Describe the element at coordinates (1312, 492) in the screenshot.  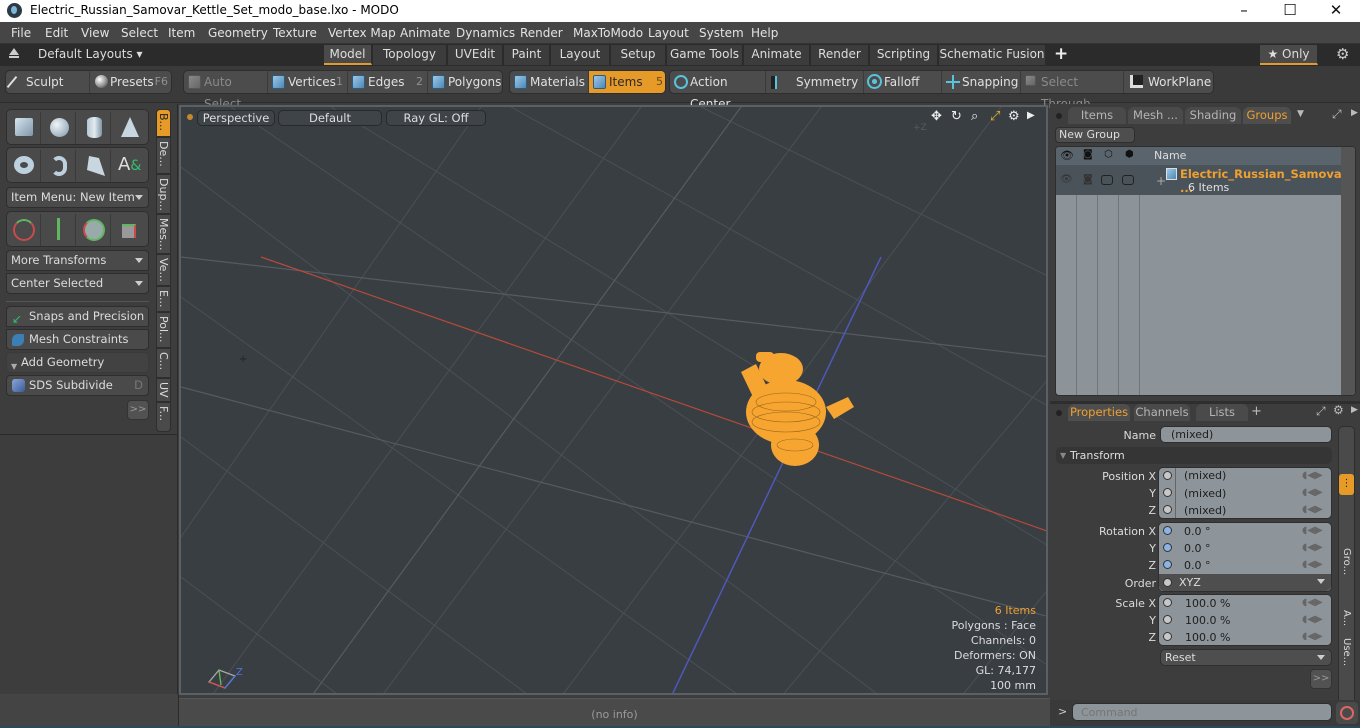
I see `position-y-spinner-icon: ◖◀▶` at that location.